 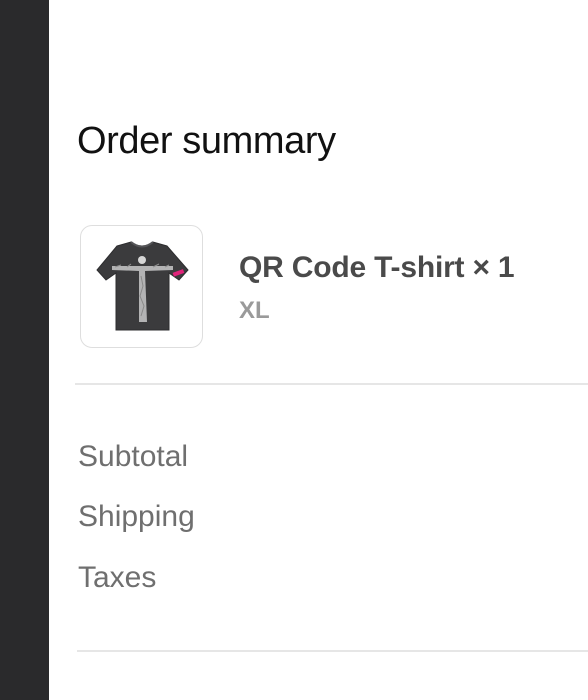 What do you see at coordinates (133, 456) in the screenshot?
I see `subtotal-label: Subtotal` at bounding box center [133, 456].